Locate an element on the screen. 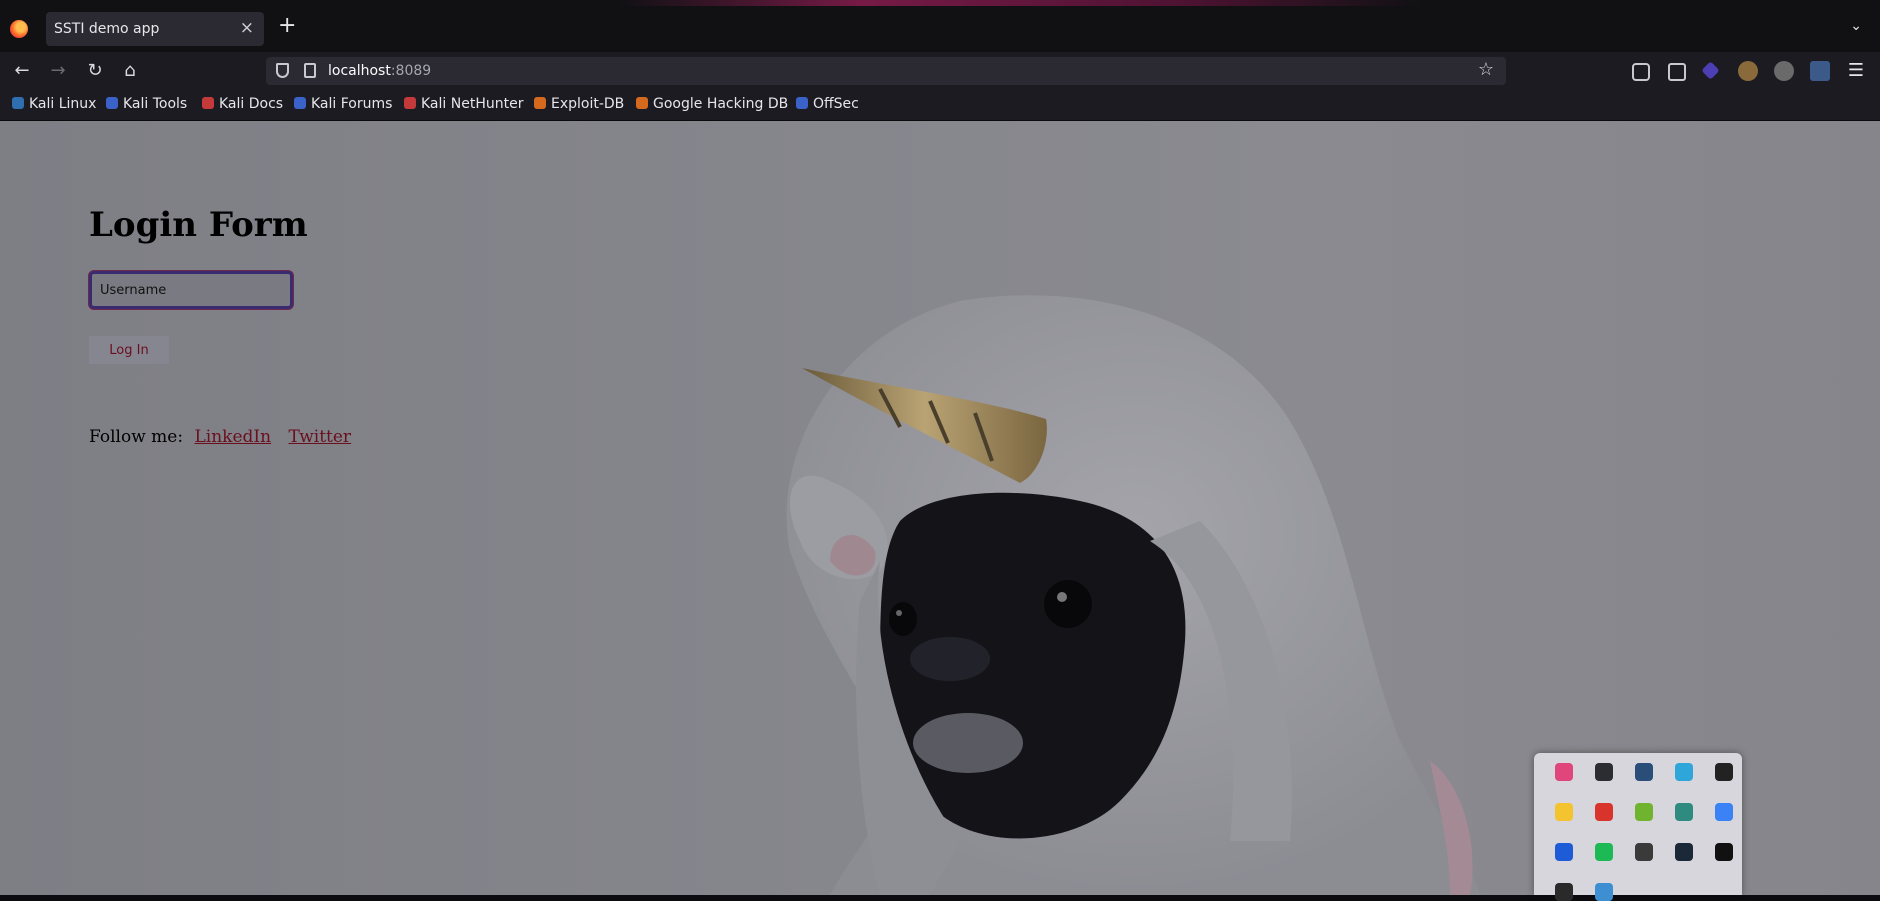  bookmark-kali-docs: Kali Docs is located at coordinates (242, 104).